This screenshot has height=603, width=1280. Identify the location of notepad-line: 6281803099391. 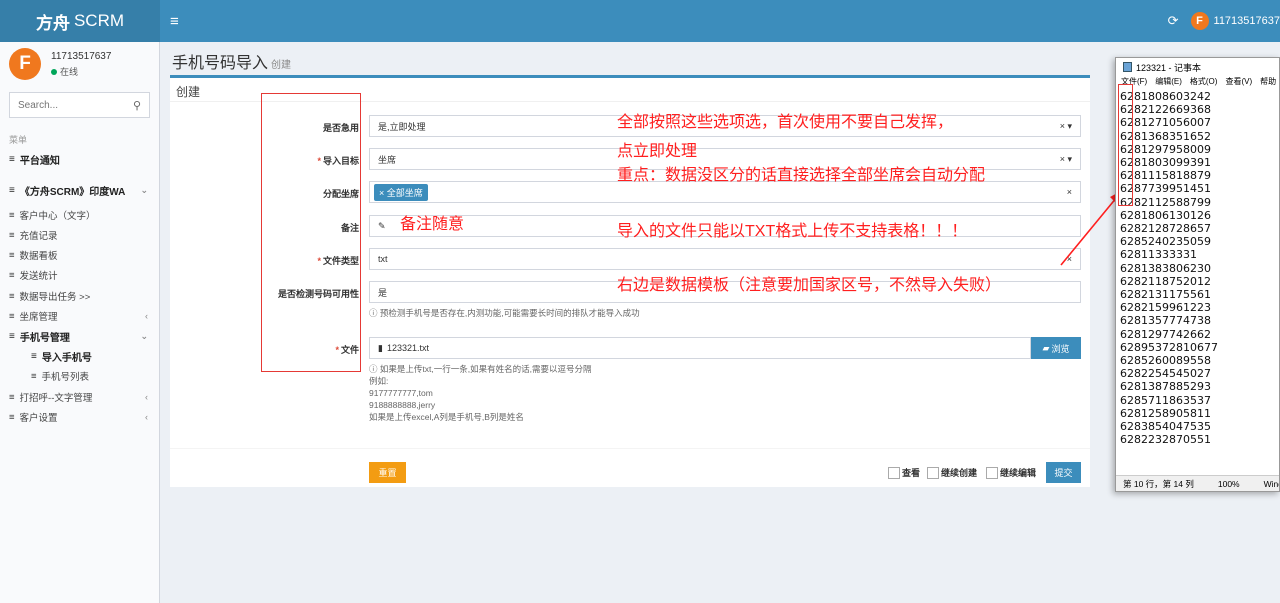
(1165, 163).